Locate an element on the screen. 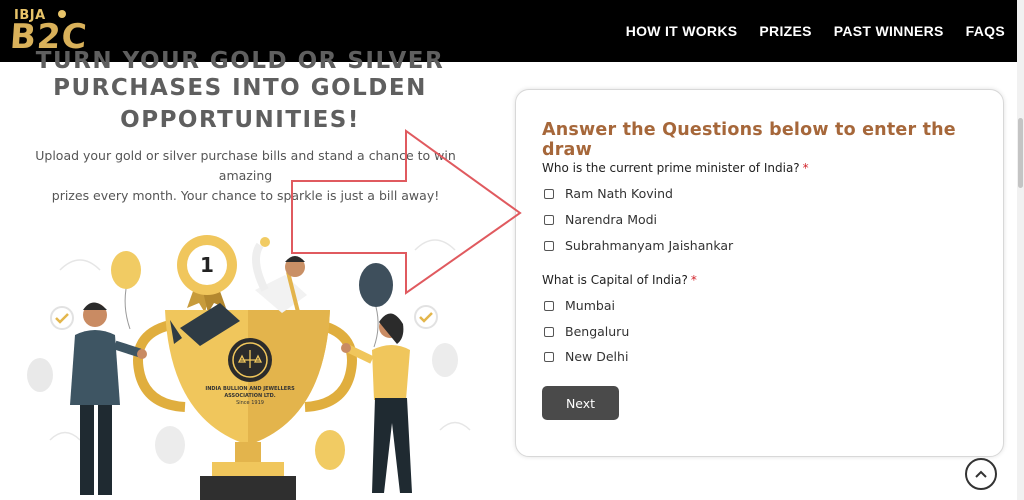 Image resolution: width=1024 pixels, height=500 pixels. hero-title-line-2: OPPORTUNITIES! is located at coordinates (240, 120).